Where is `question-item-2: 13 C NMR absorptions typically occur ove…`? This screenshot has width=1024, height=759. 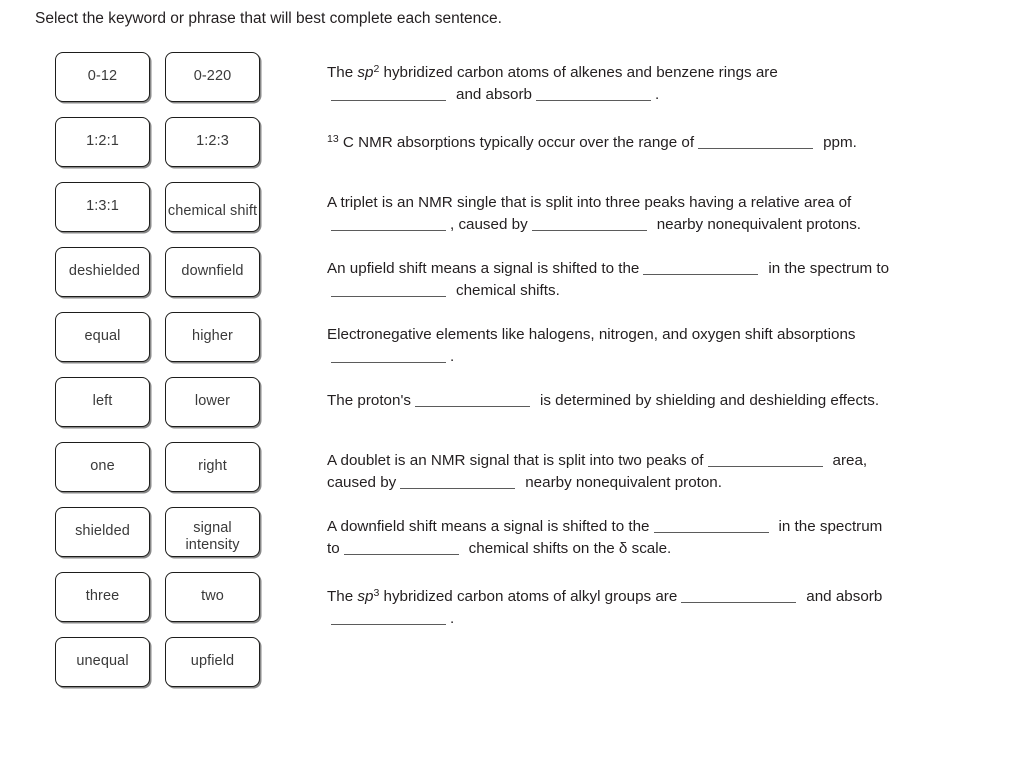
question-item-2: 13 C NMR absorptions typically occur ove… is located at coordinates (649, 141).